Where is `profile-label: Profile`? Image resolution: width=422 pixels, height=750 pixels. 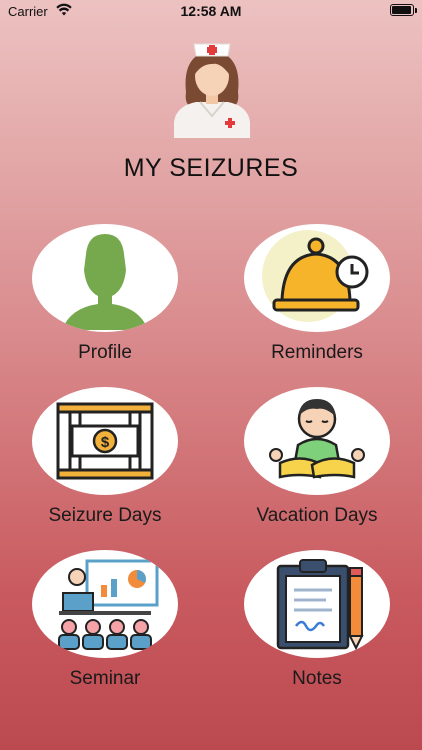
profile-label: Profile is located at coordinates (105, 352).